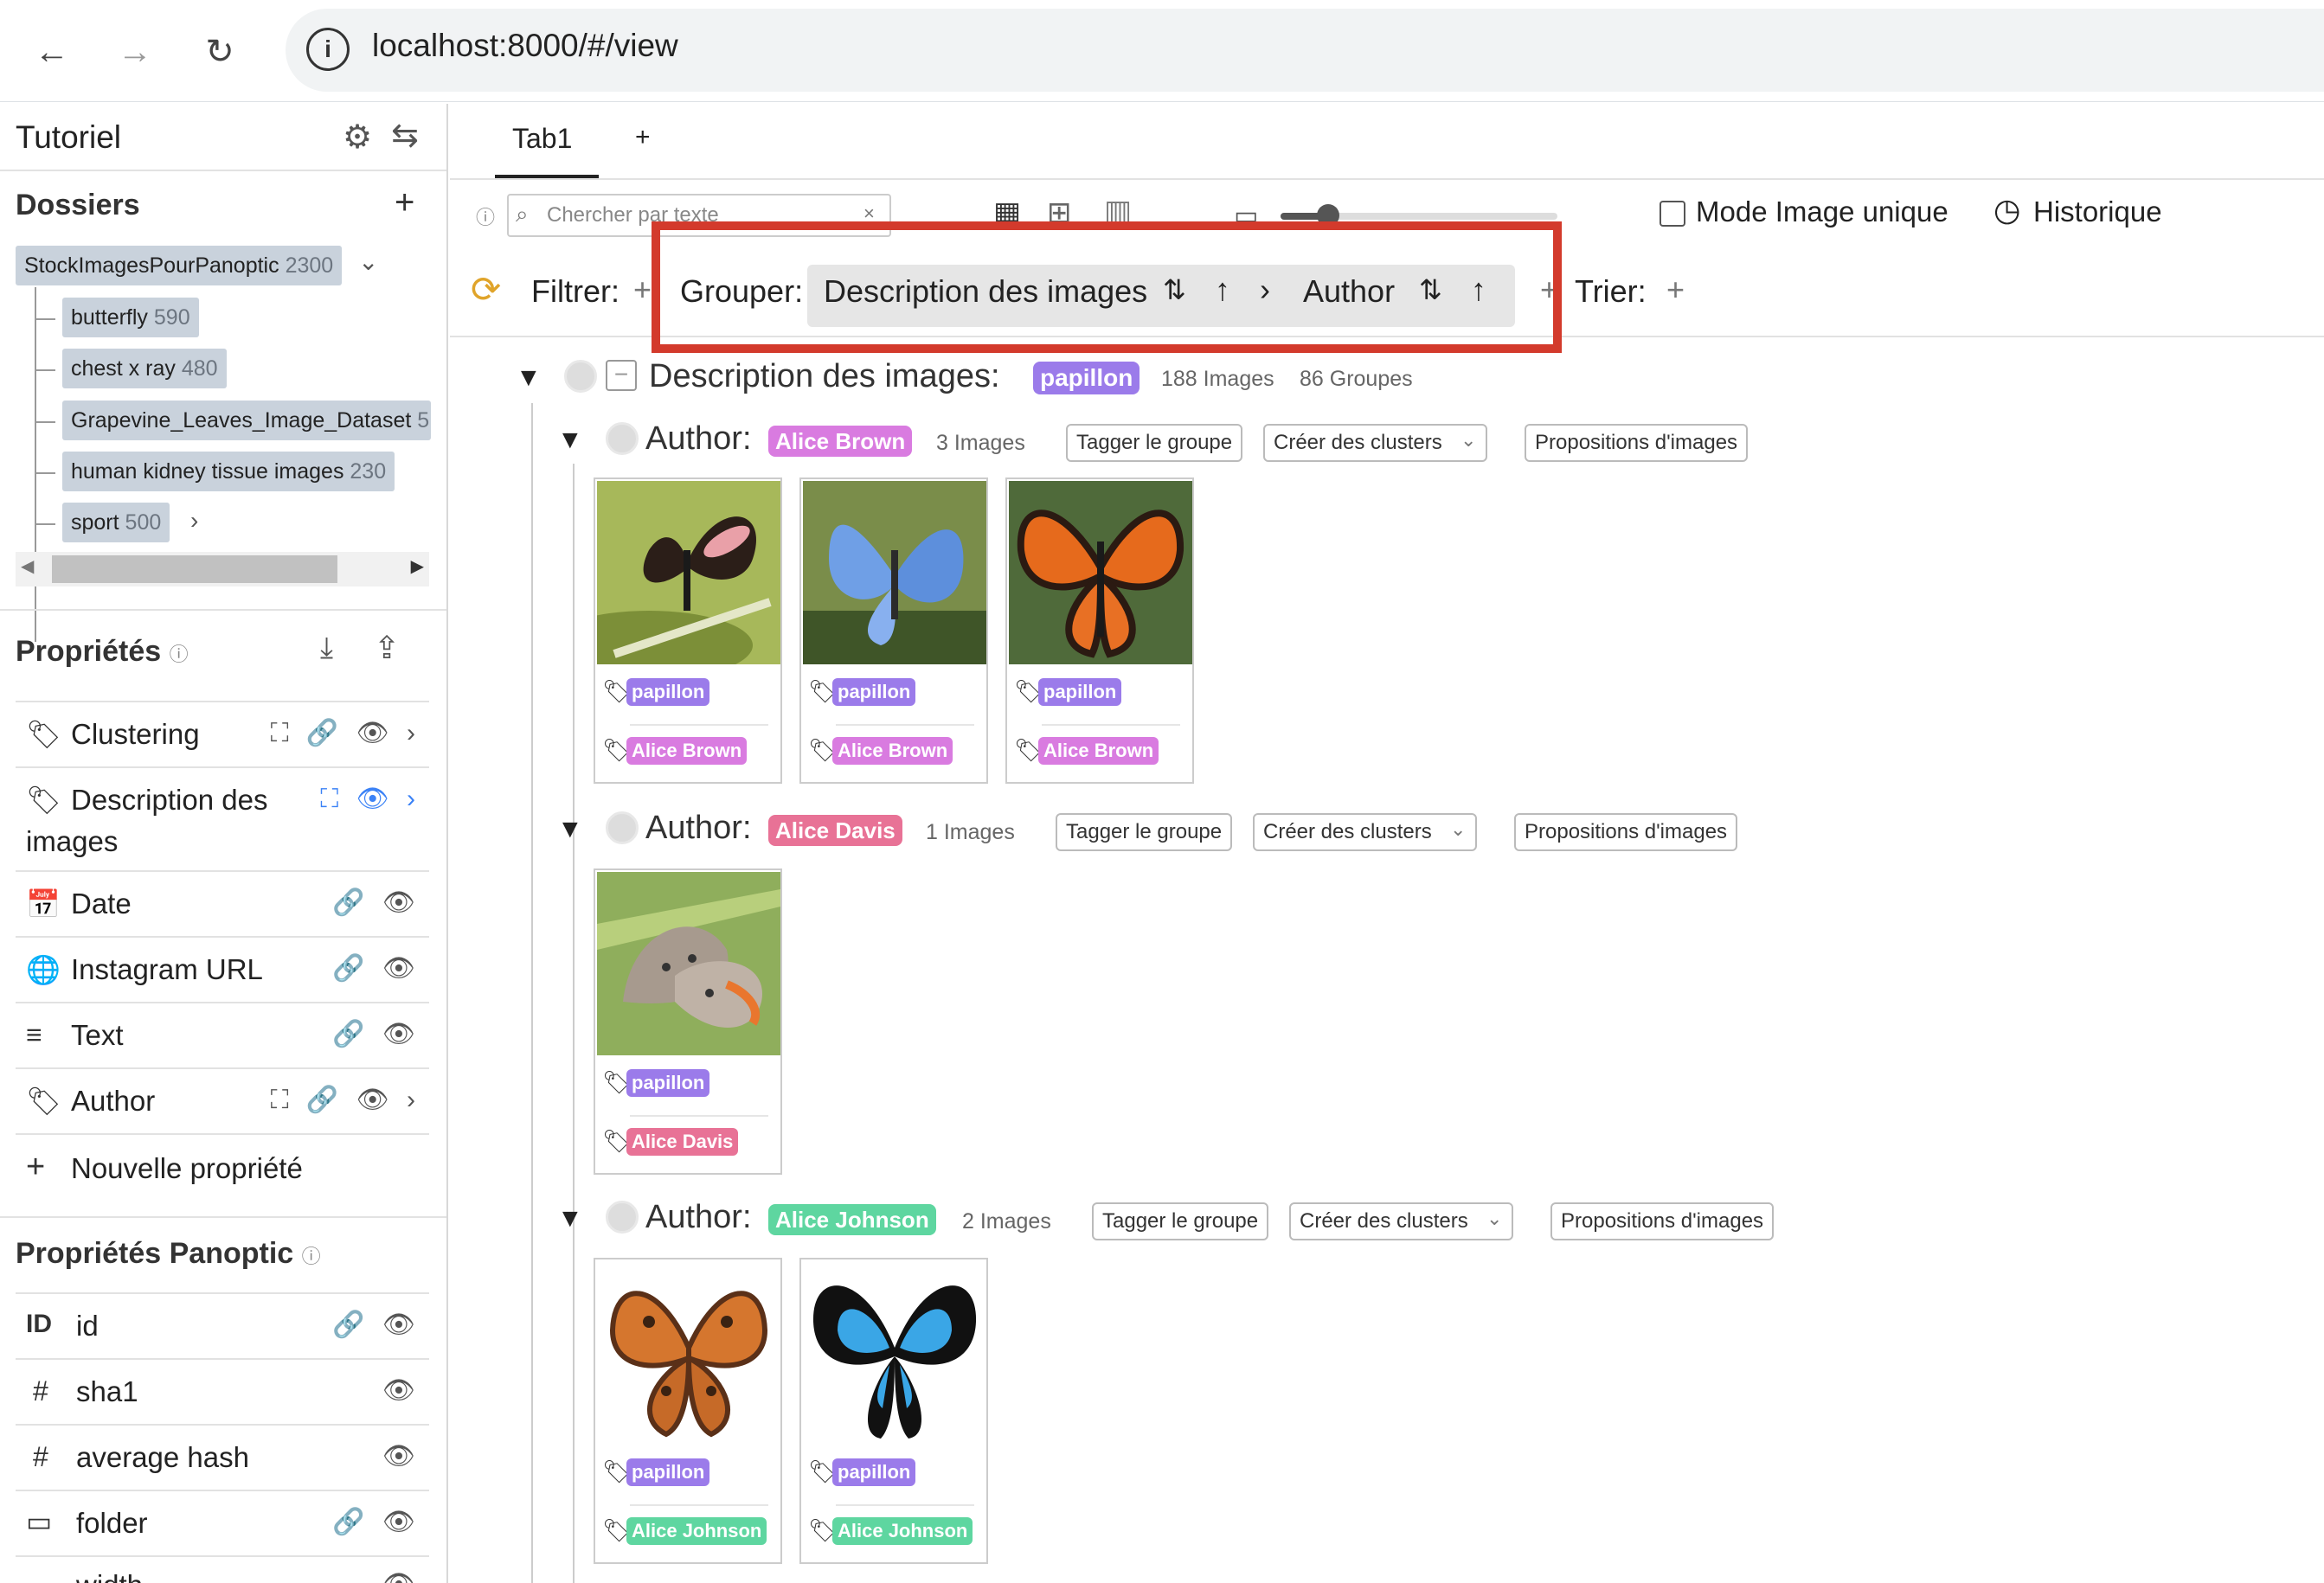 The image size is (2324, 1583). Describe the element at coordinates (228, 471) in the screenshot. I see `folder-item: human kidney tissue images 230` at that location.